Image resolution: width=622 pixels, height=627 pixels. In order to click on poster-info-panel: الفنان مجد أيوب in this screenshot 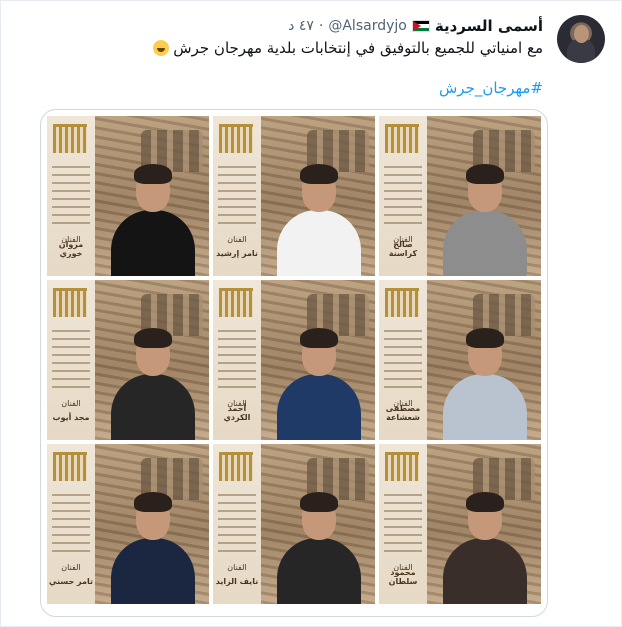, I will do `click(71, 360)`.